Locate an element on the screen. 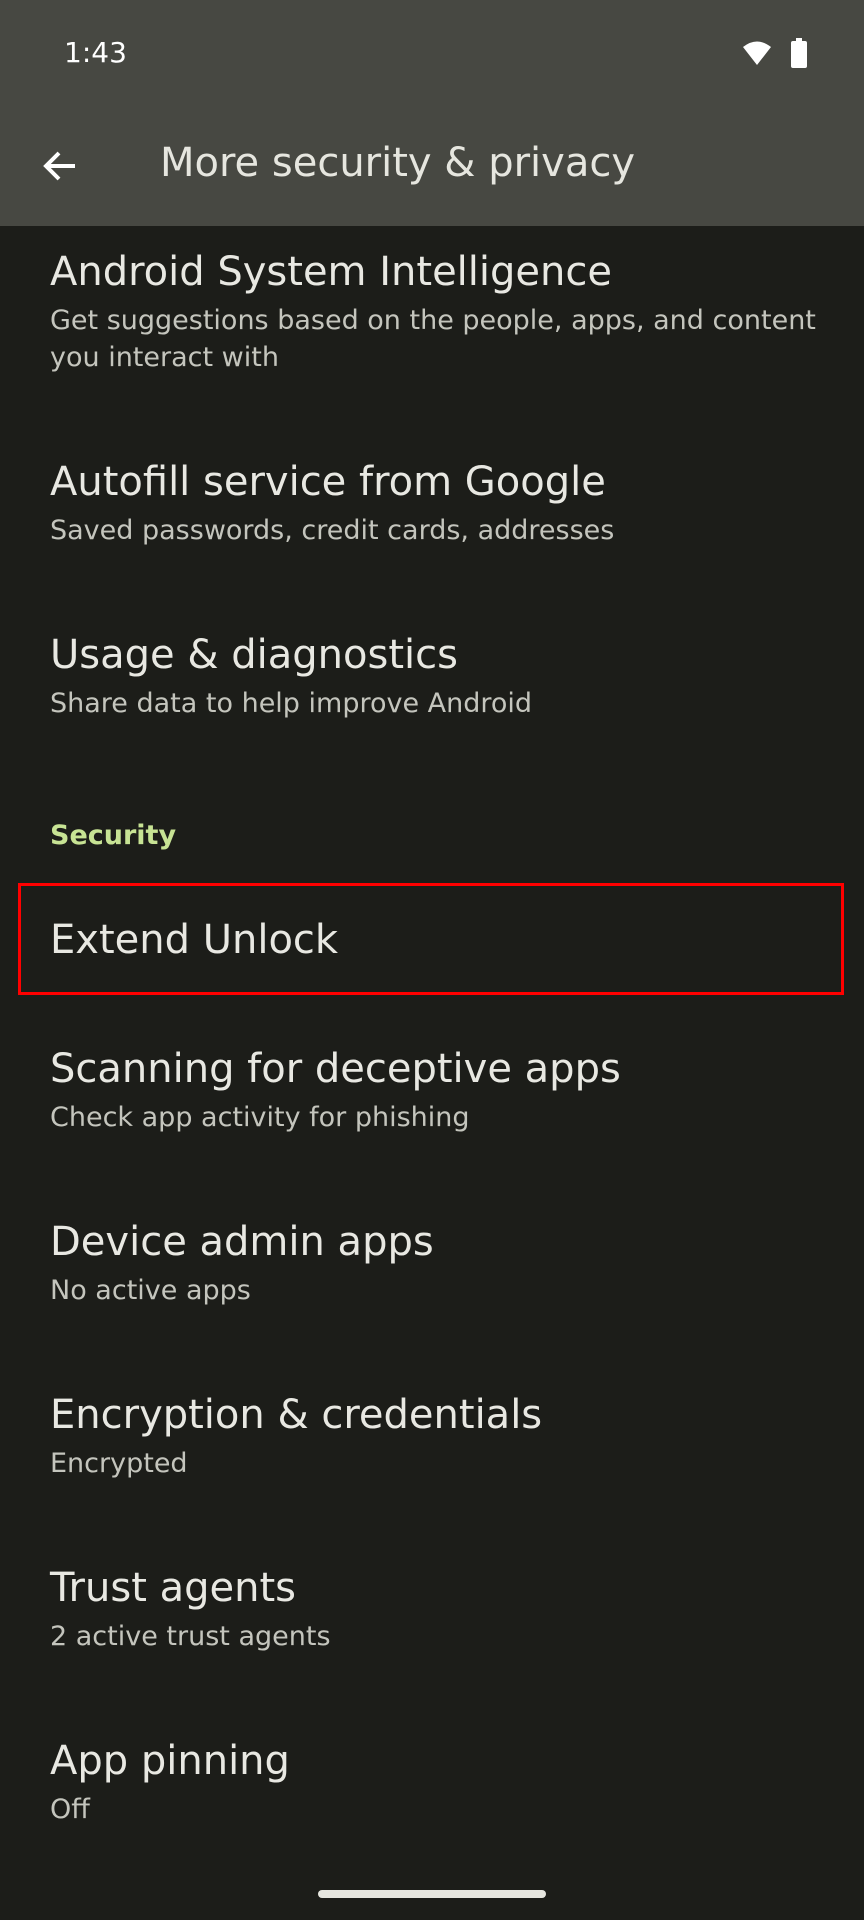 This screenshot has width=864, height=1920. section-header-security: Security is located at coordinates (113, 835).